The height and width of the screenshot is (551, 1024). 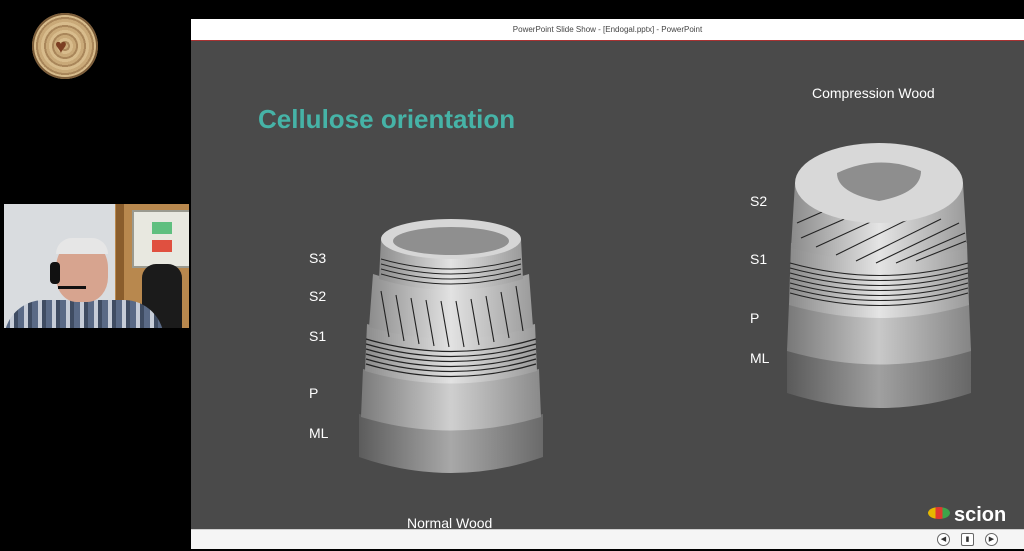 What do you see at coordinates (759, 259) in the screenshot?
I see `compression-wood-layer-s1: S1` at bounding box center [759, 259].